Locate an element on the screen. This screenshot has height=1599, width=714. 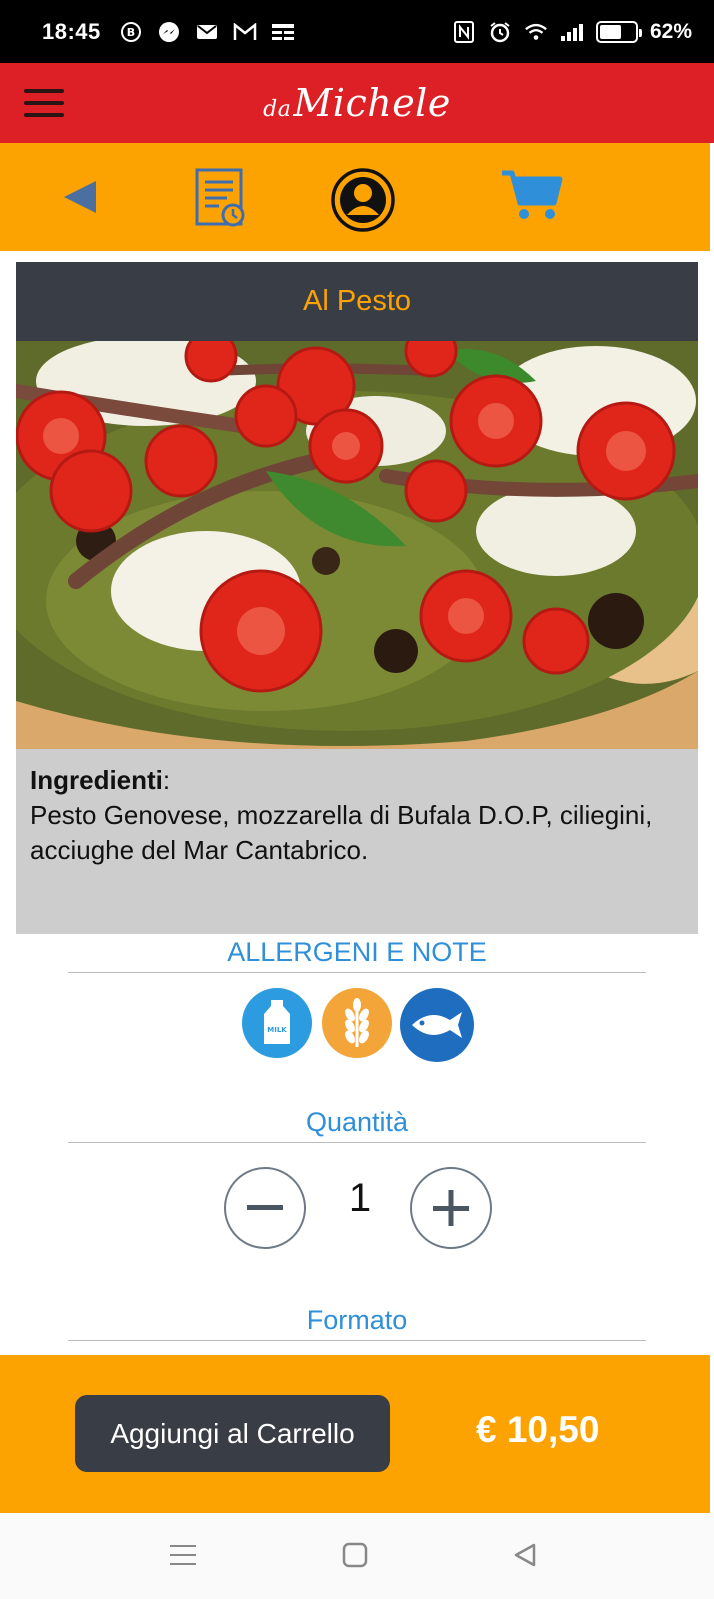
fish-icon is located at coordinates (437, 1025).